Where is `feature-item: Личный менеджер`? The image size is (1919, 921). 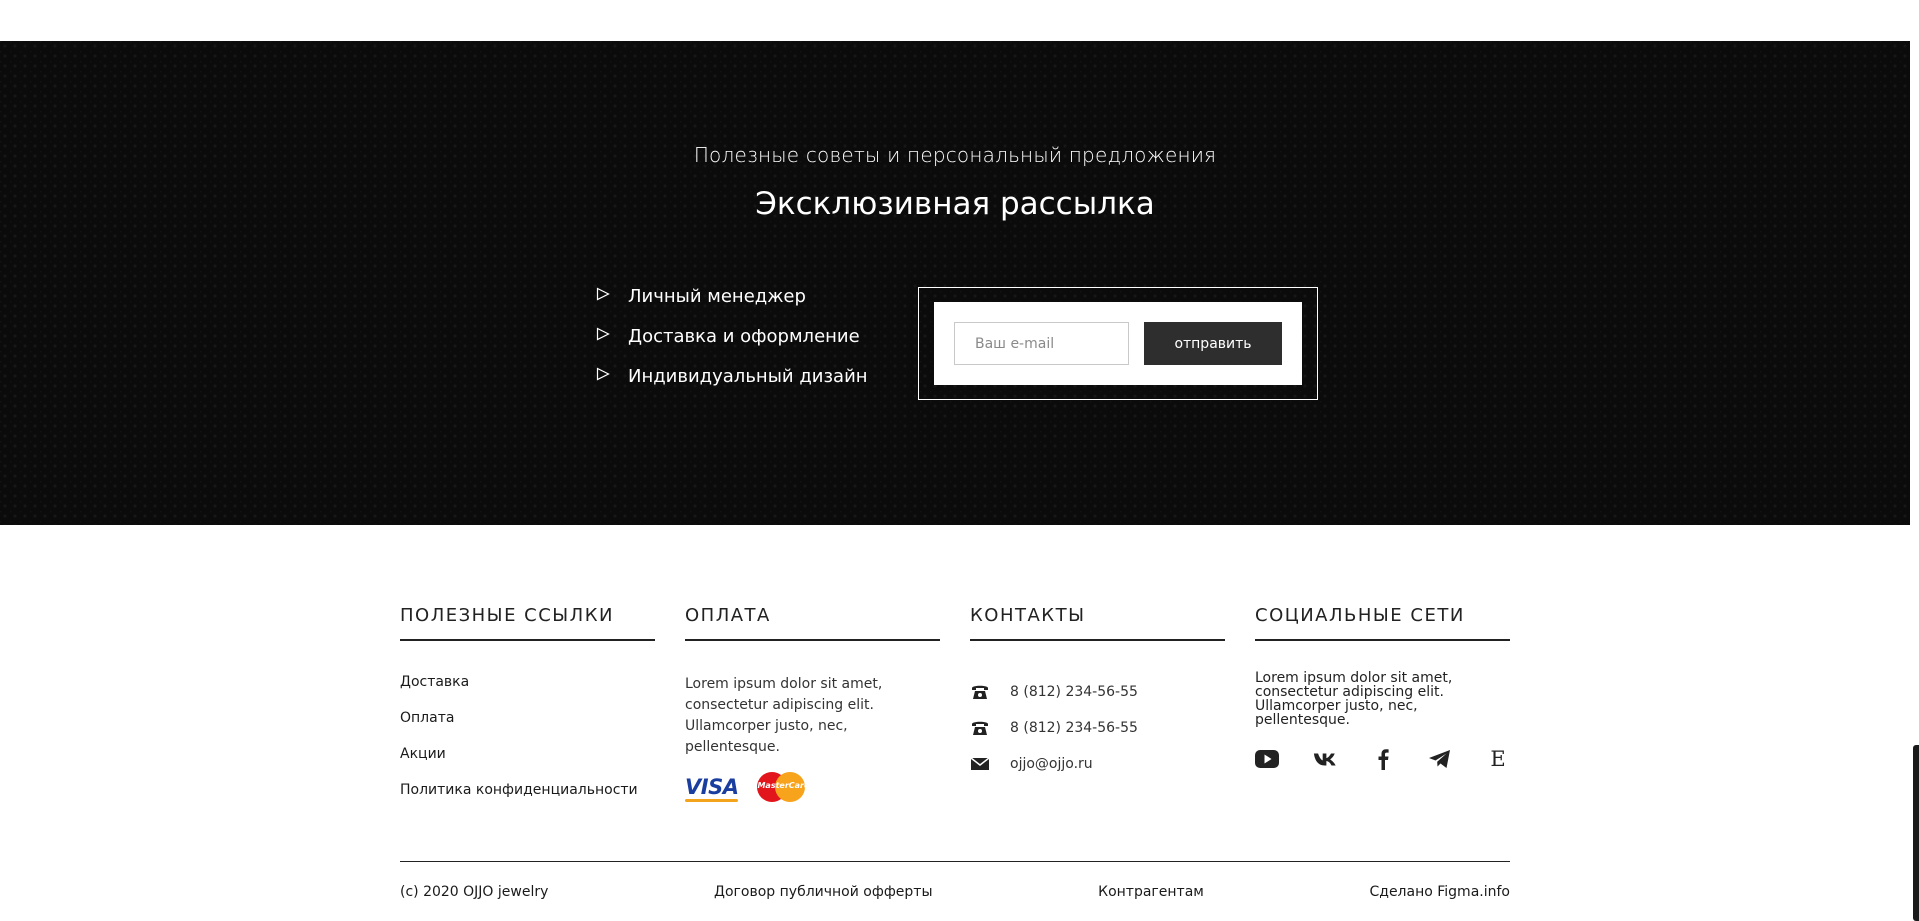 feature-item: Личный менеджер is located at coordinates (732, 307).